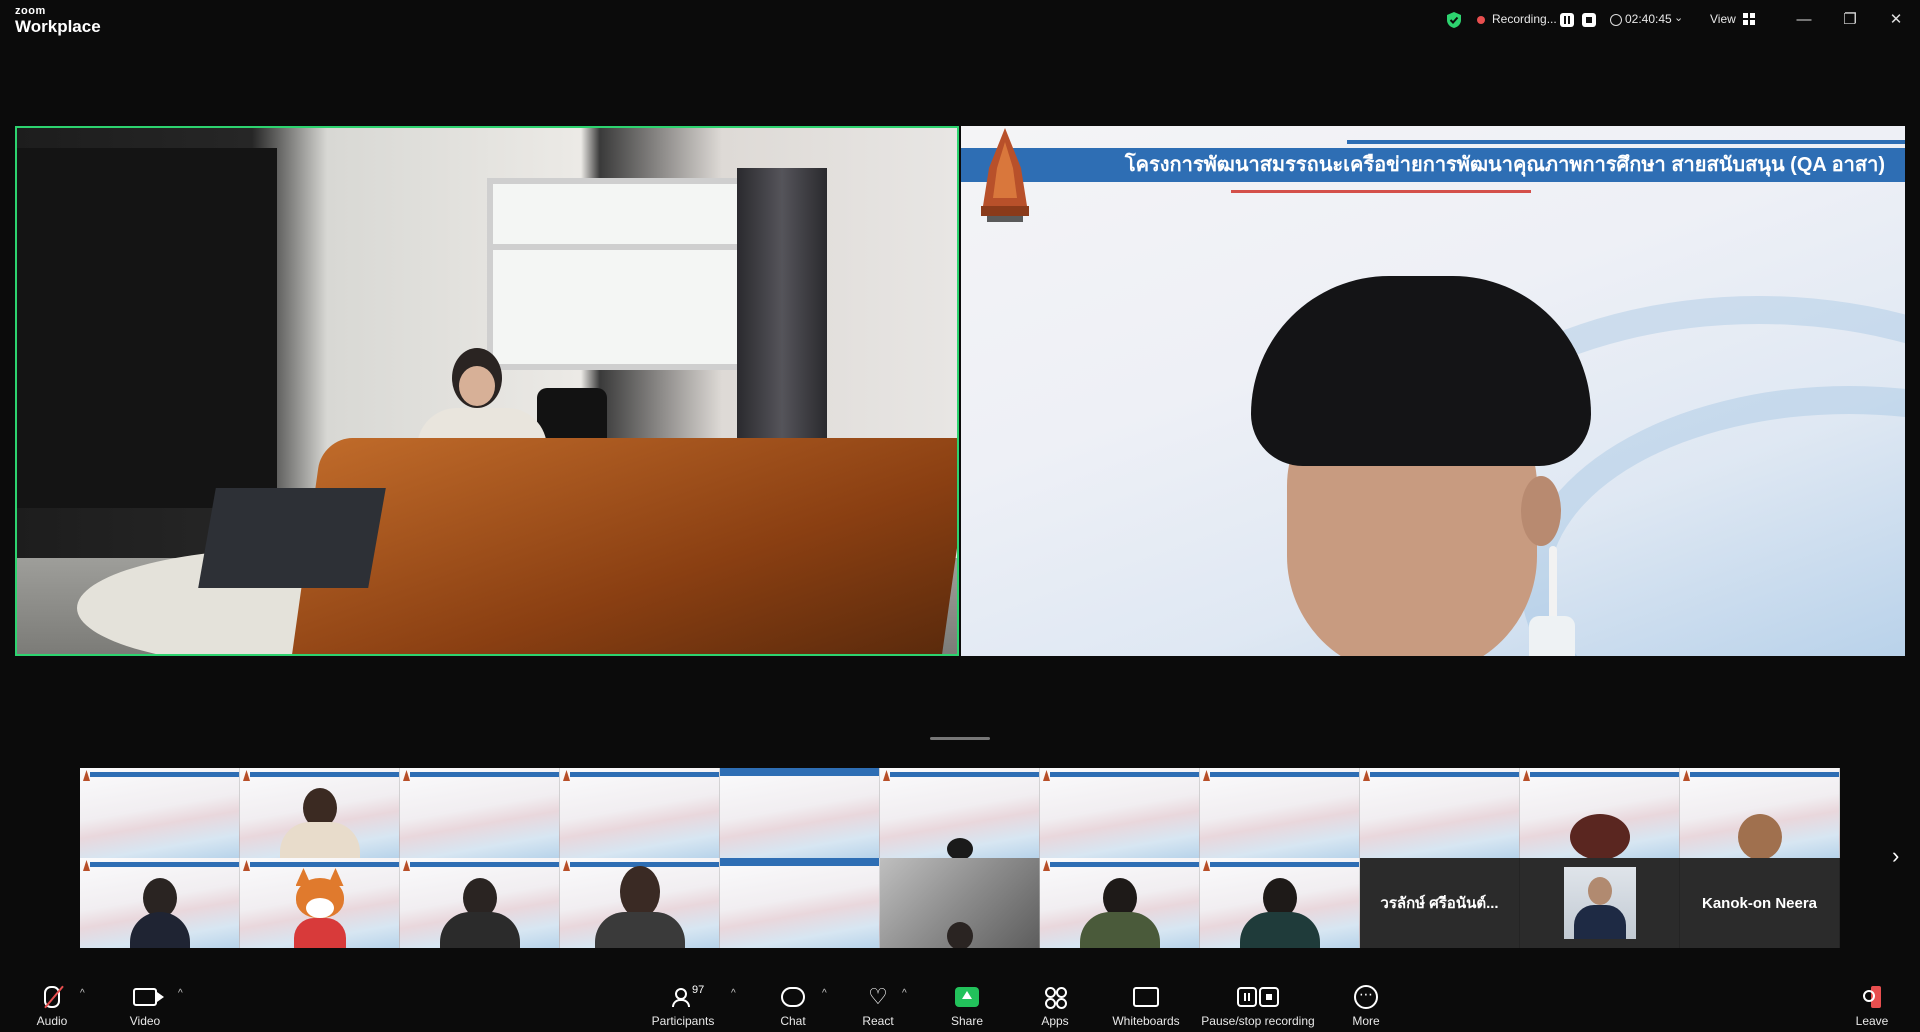  Describe the element at coordinates (147, 328) in the screenshot. I see `office-cabinet` at that location.